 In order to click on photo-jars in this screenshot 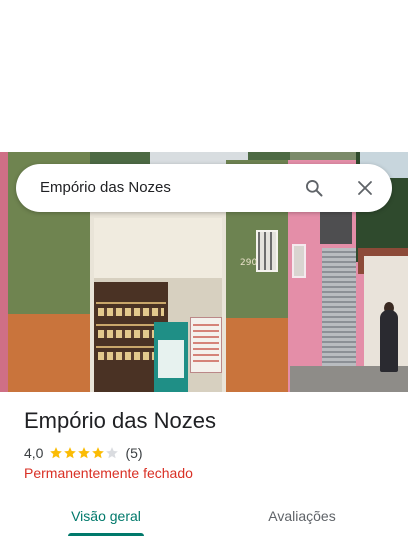, I will do `click(131, 312)`.